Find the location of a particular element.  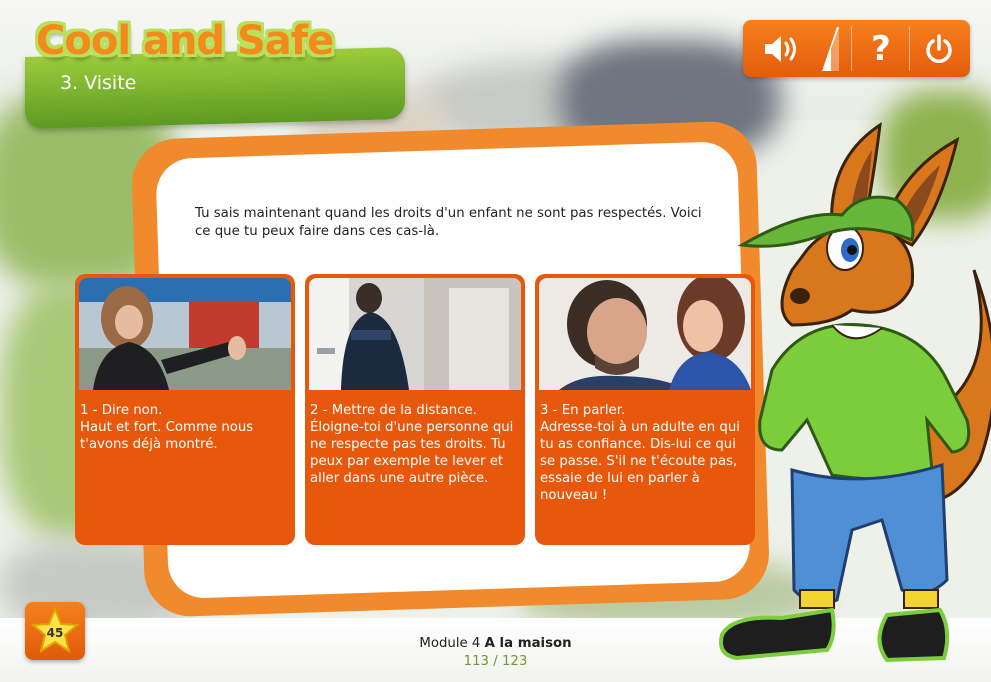

toolbar: ? is located at coordinates (856, 48).